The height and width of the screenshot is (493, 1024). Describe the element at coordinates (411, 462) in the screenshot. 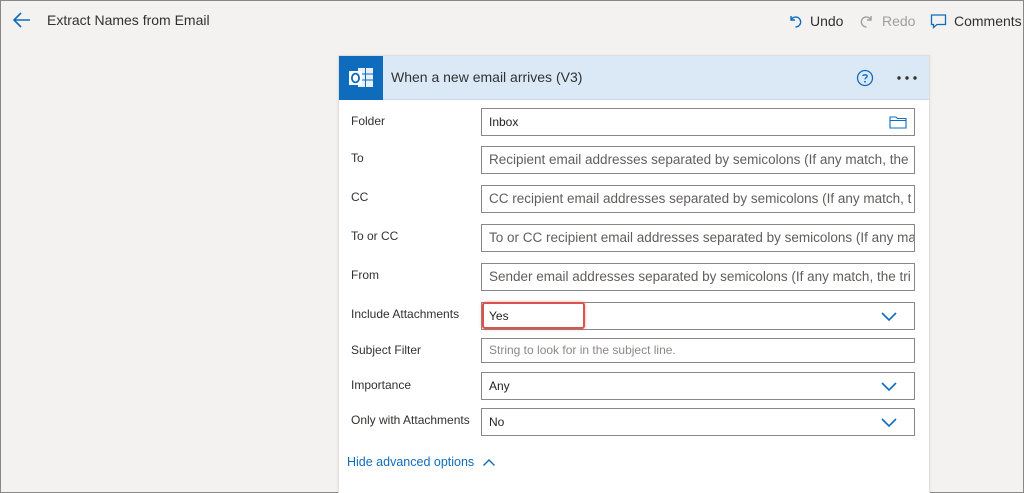

I see `hide-advanced-options-label: Hide advanced options` at that location.